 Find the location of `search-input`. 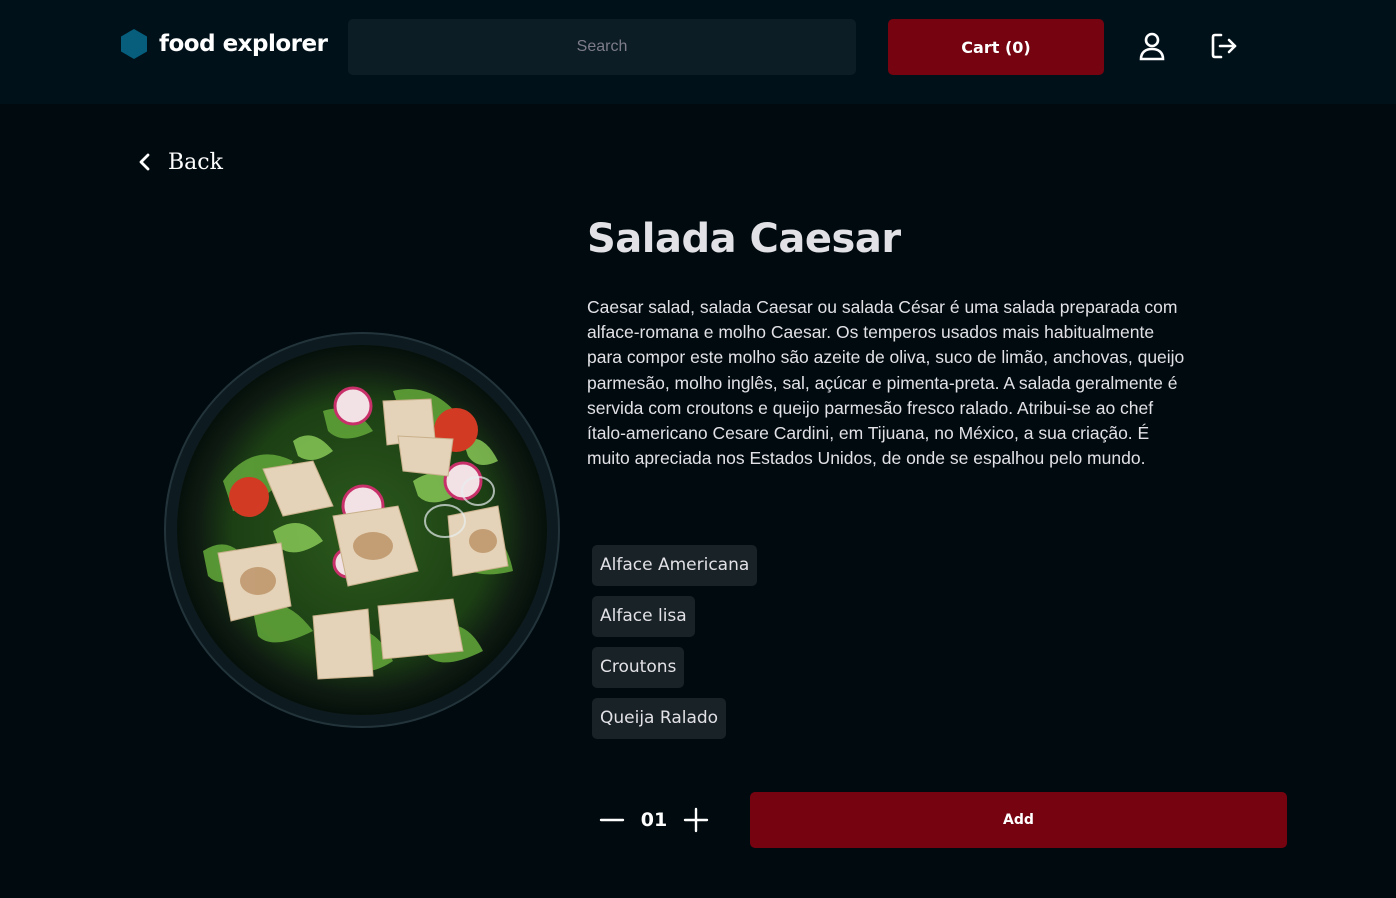

search-input is located at coordinates (602, 47).